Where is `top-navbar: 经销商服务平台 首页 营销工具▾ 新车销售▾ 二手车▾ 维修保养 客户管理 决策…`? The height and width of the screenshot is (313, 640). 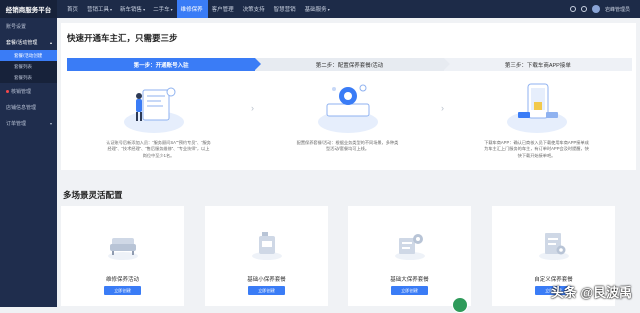 top-navbar: 经销商服务平台 首页 营销工具▾ 新车销售▾ 二手车▾ 维修保养 客户管理 决策… is located at coordinates (320, 9).